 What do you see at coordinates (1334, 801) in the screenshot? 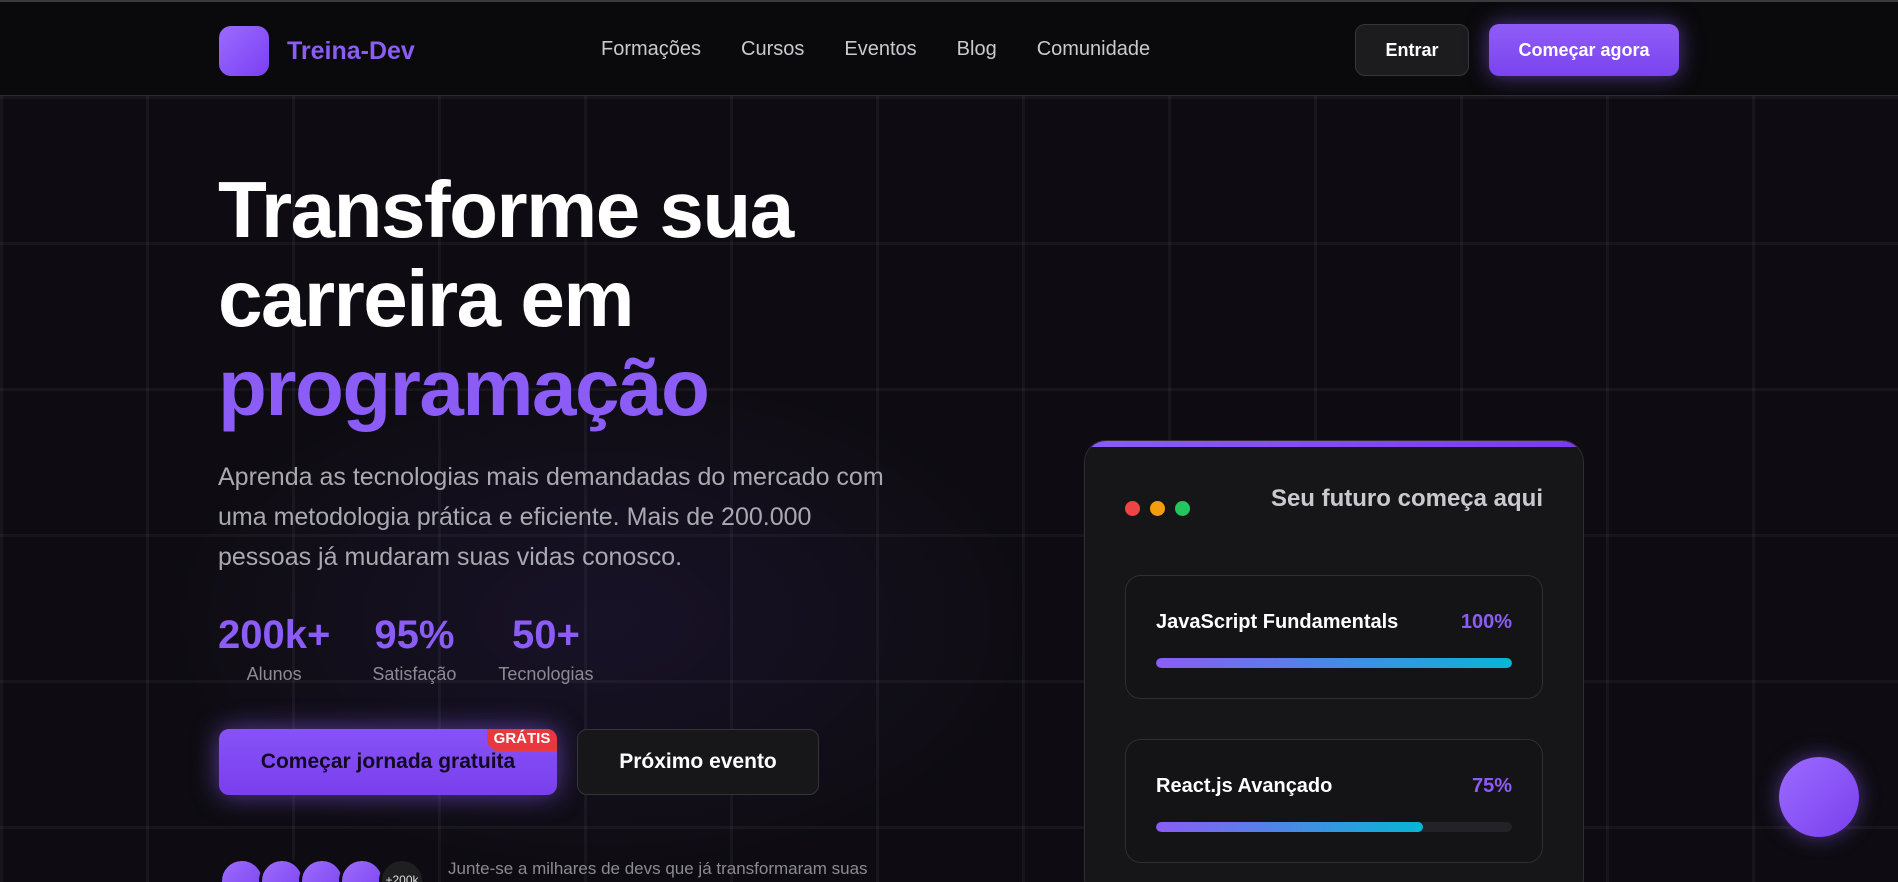
I see `course-progress-item: React.js Avançado 75%` at bounding box center [1334, 801].